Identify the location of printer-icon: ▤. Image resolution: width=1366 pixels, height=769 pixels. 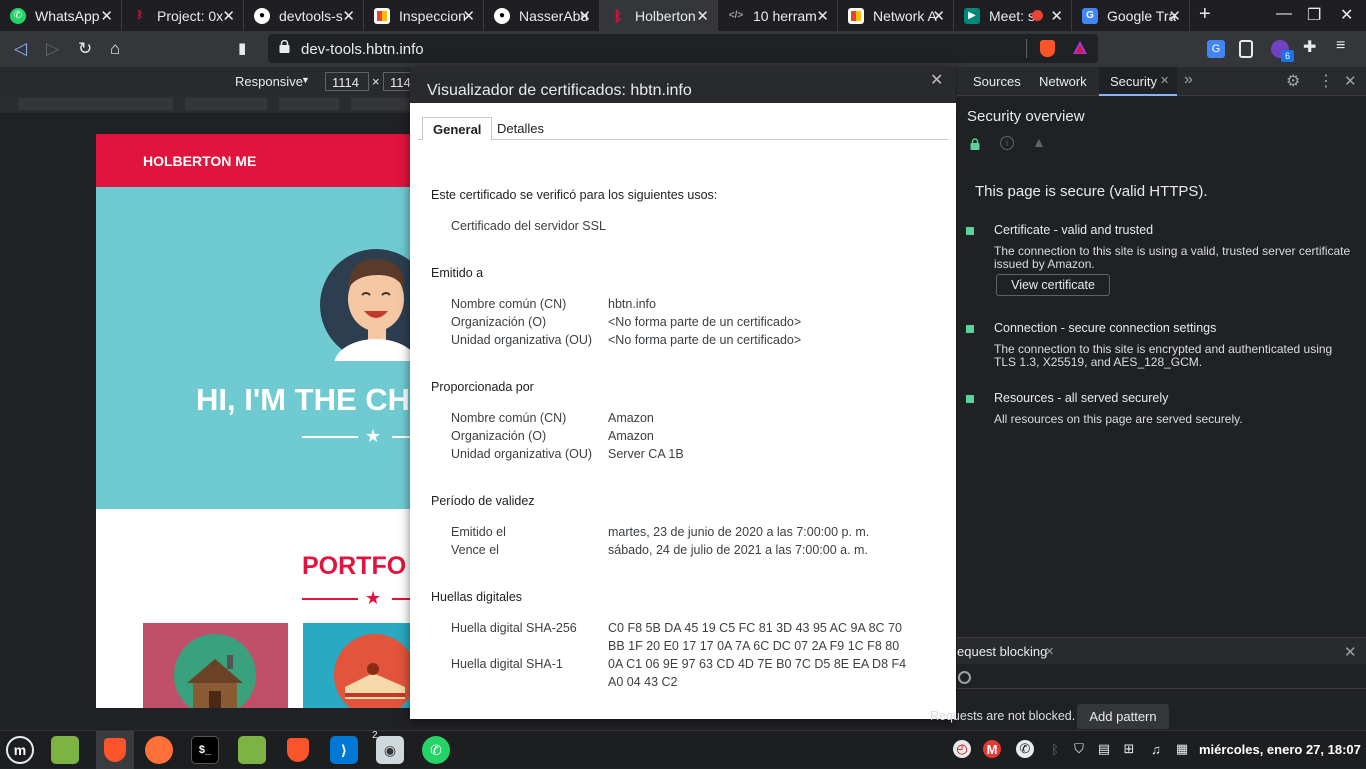
(1104, 749).